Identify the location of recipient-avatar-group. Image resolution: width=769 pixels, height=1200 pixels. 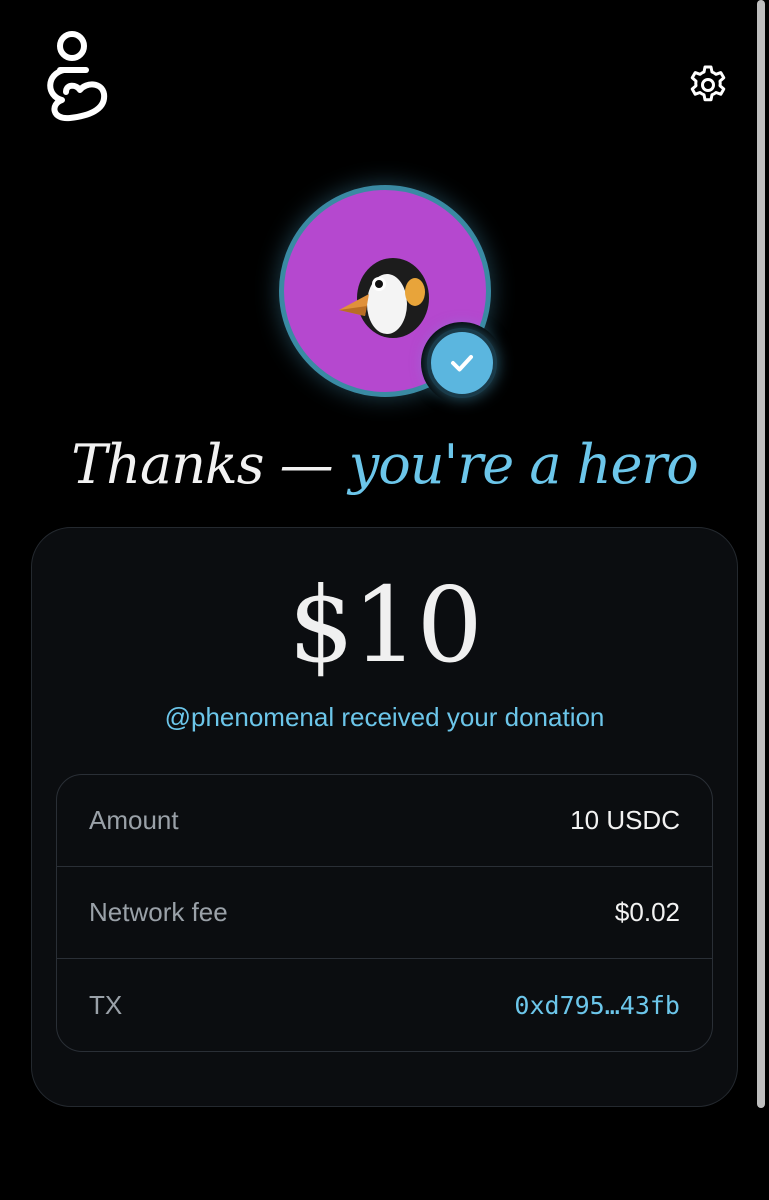
(391, 294).